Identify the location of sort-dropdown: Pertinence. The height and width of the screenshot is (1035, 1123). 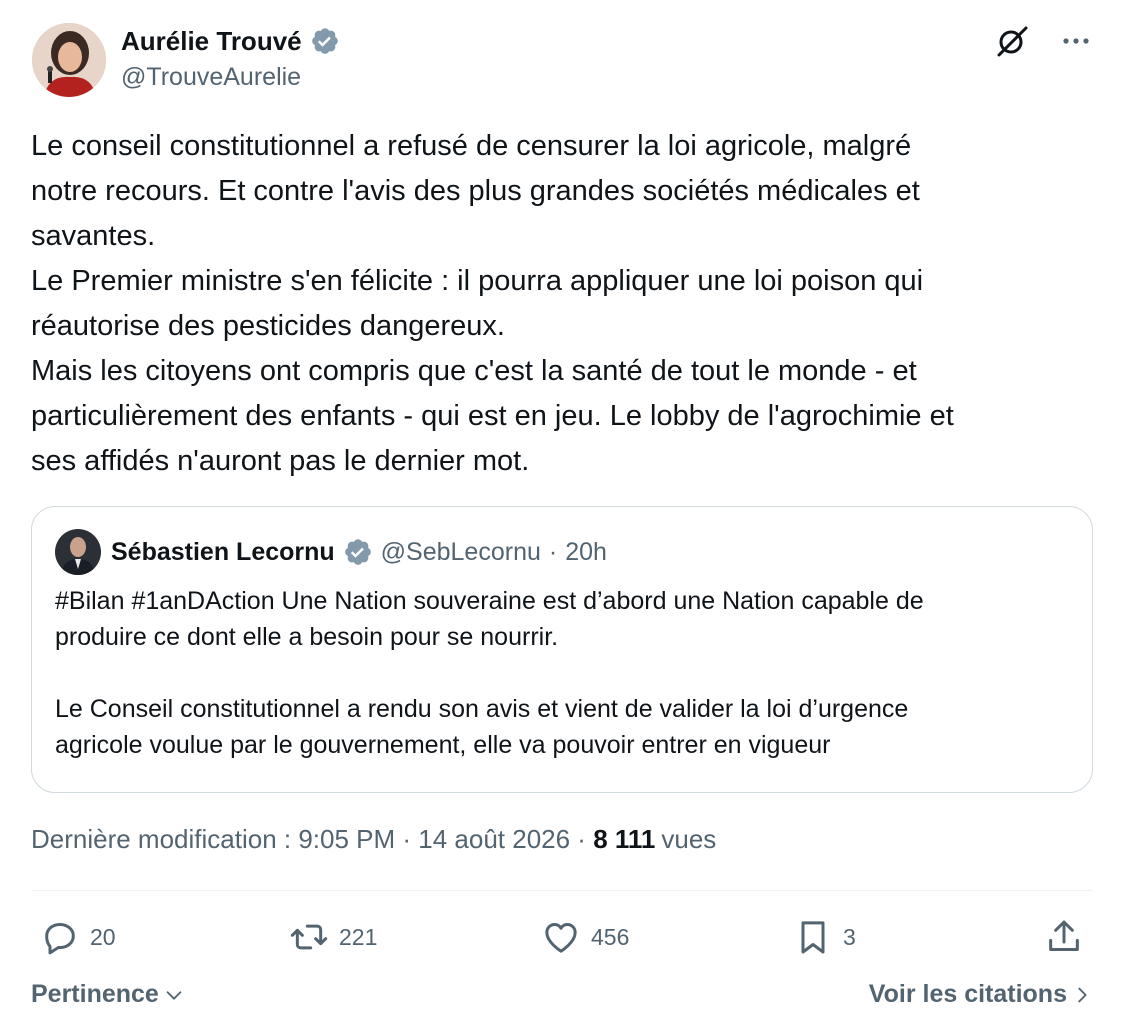
(108, 994).